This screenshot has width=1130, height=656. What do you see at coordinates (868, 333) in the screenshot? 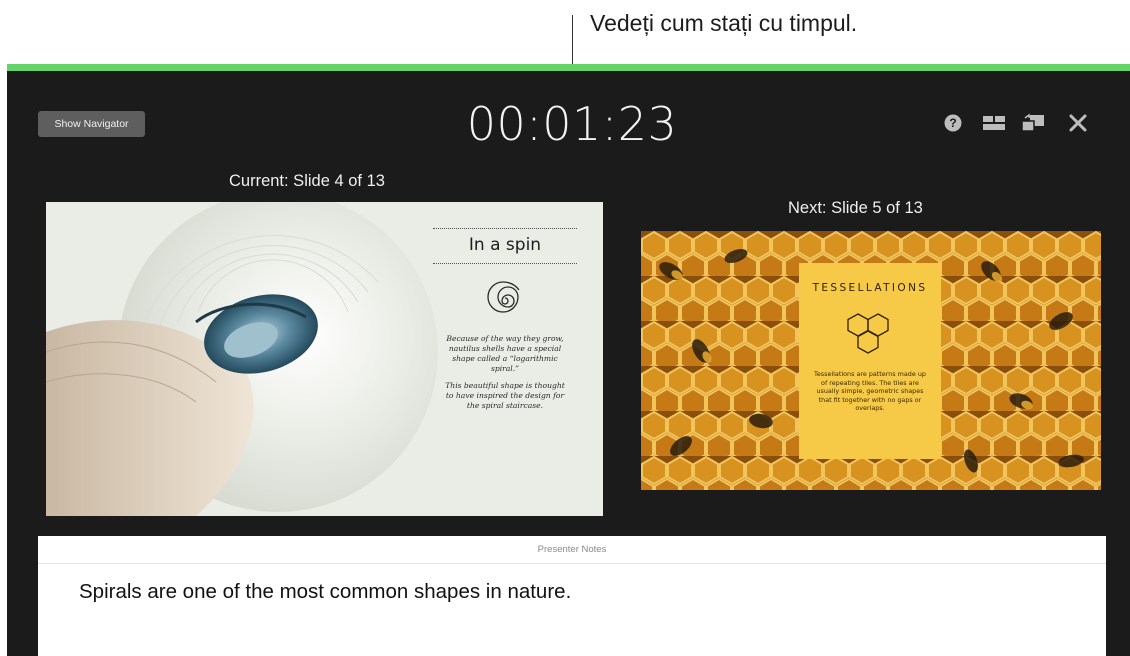
I see `hexagon-icon` at bounding box center [868, 333].